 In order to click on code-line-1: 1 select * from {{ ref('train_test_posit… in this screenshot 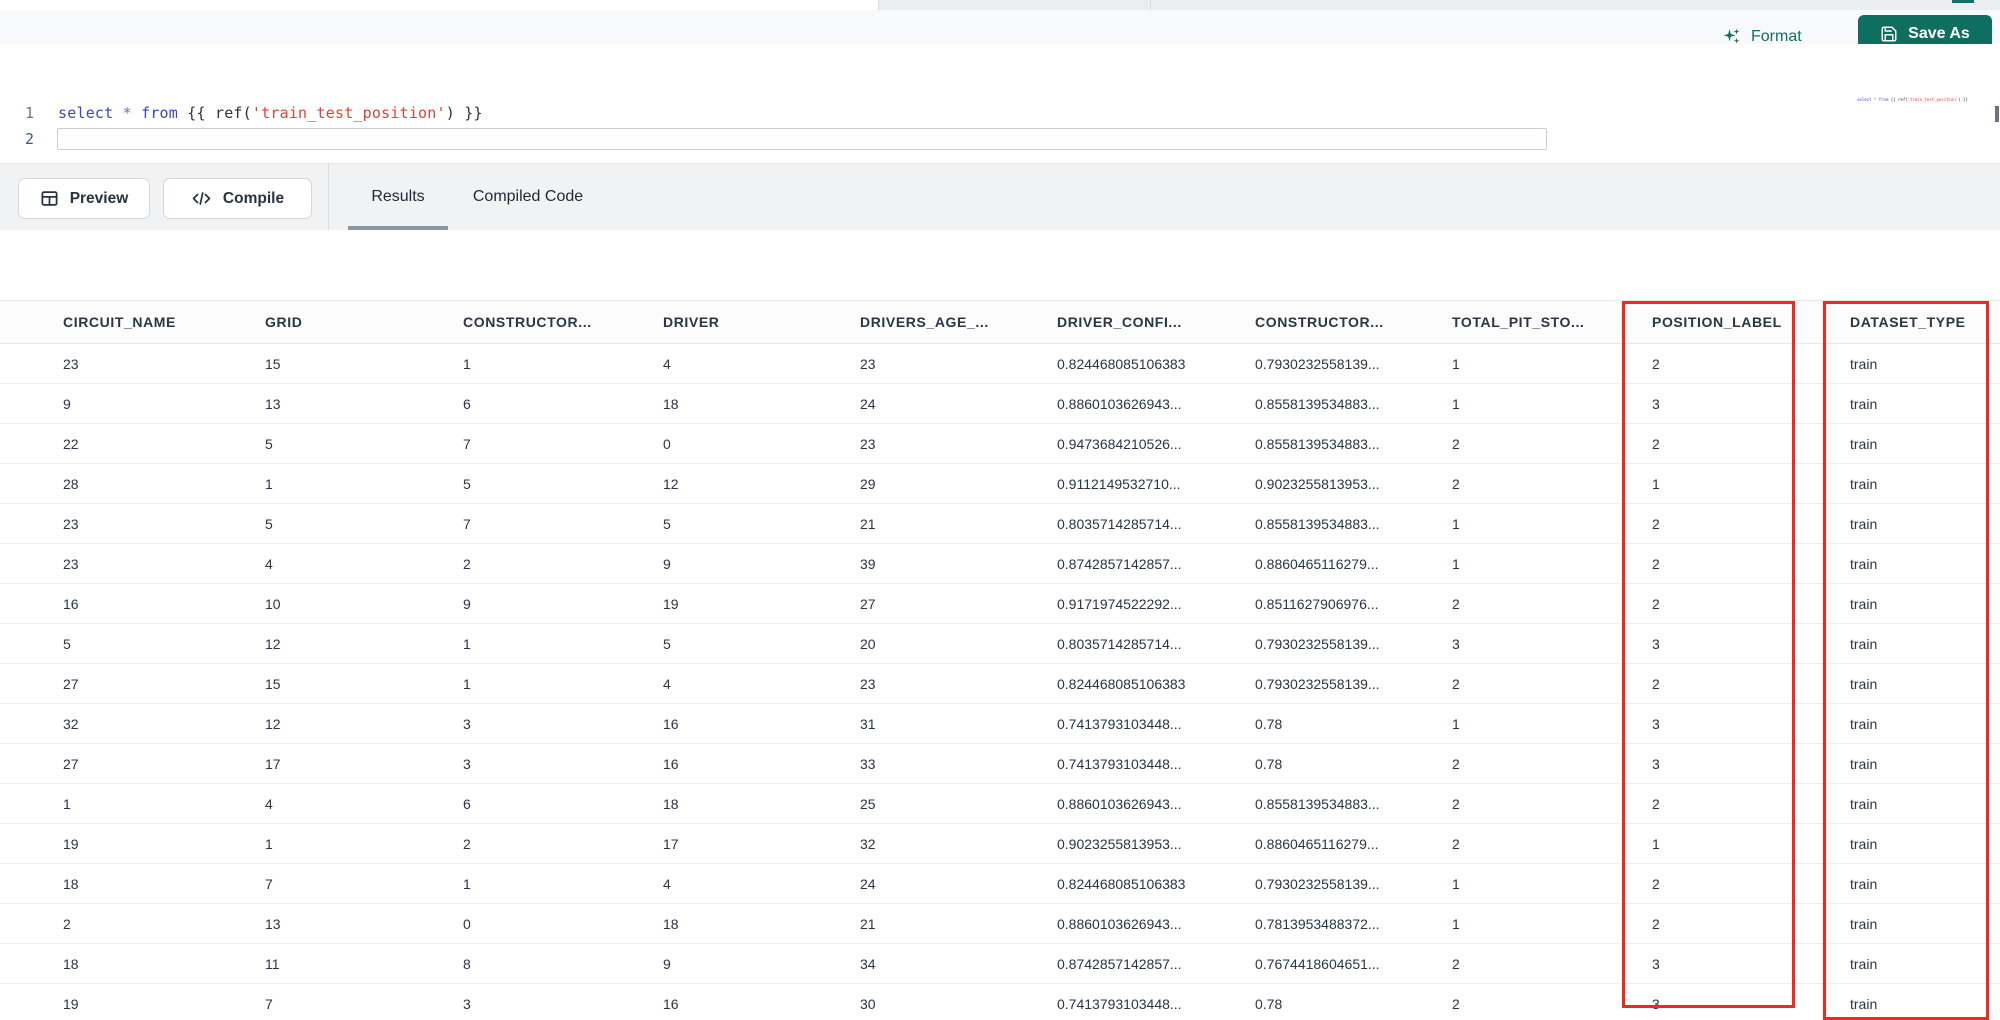, I will do `click(241, 113)`.